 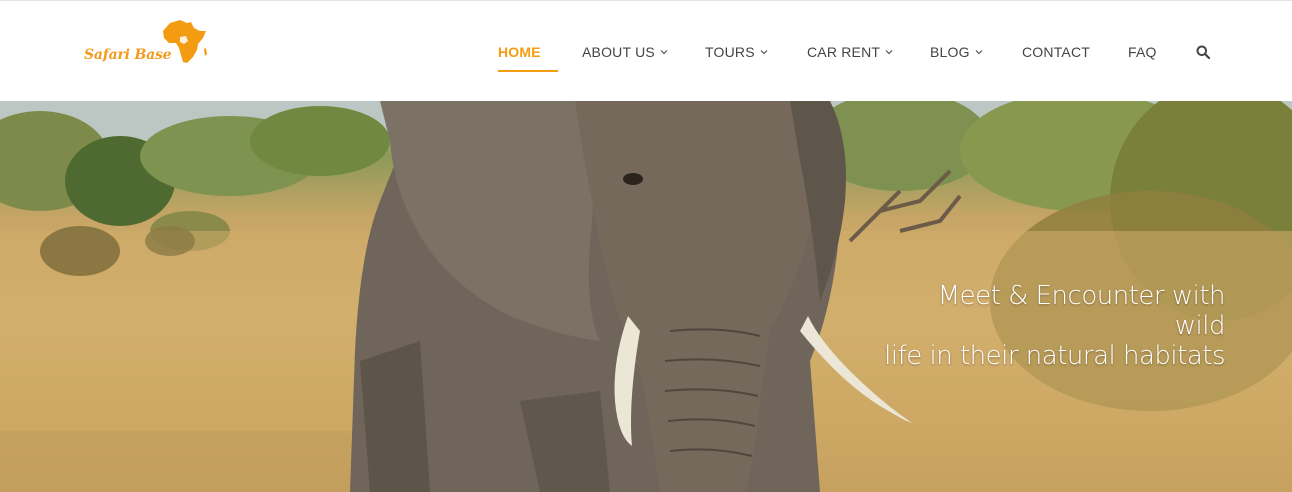 I want to click on nav-label: CONTACT, so click(x=1056, y=52).